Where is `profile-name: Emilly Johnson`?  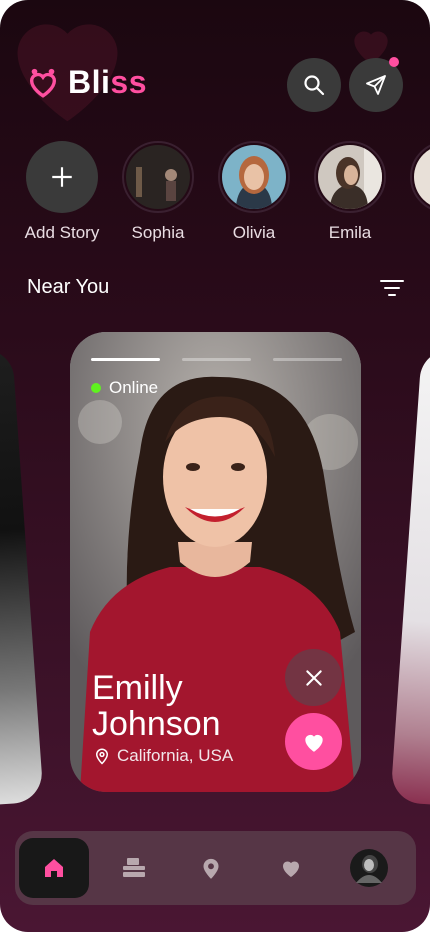 profile-name: Emilly Johnson is located at coordinates (192, 706).